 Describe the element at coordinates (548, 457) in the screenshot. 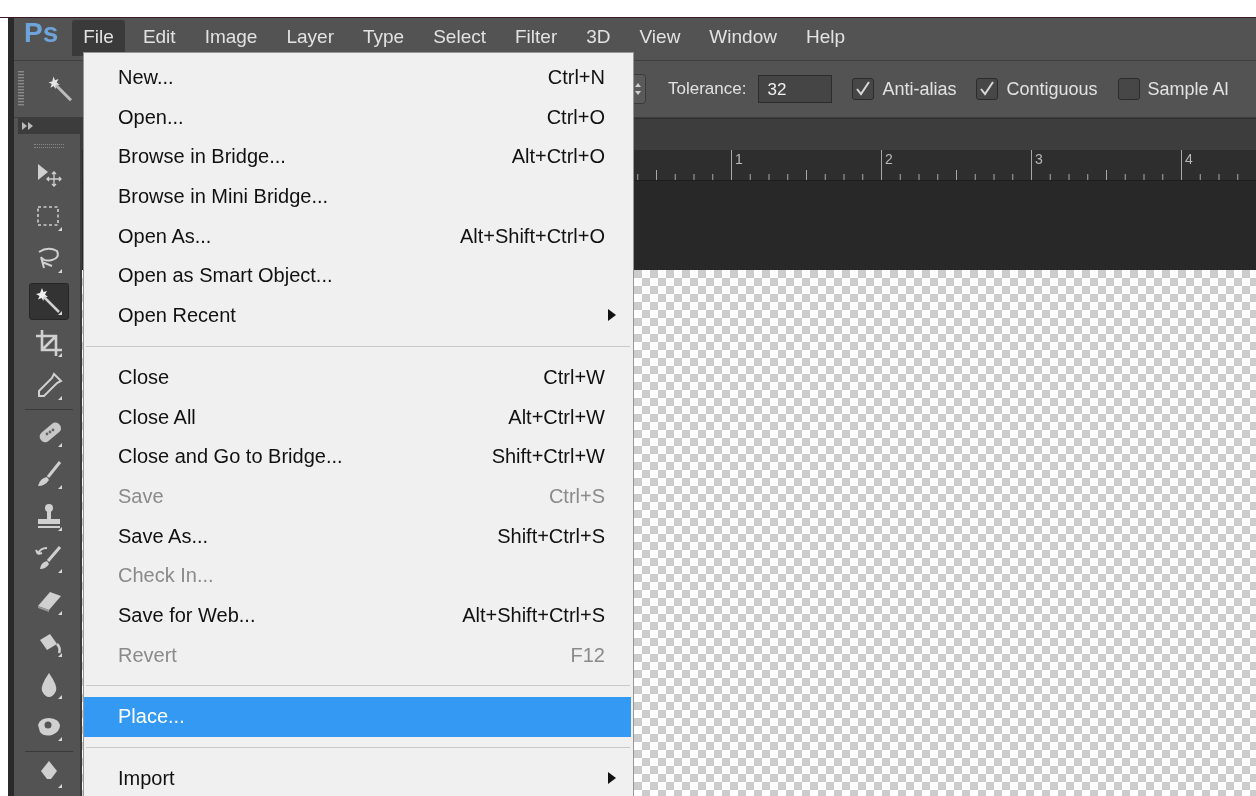

I see `keyboard-shortcut: Shift+Ctrl+W` at that location.